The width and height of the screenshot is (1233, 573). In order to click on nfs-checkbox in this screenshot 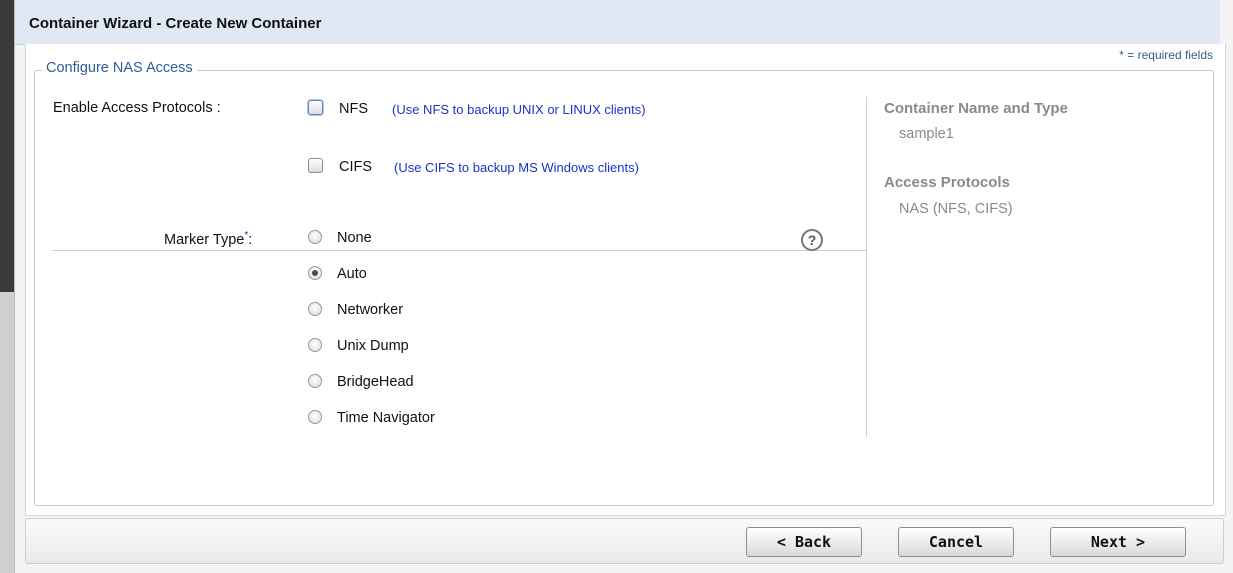, I will do `click(315, 107)`.